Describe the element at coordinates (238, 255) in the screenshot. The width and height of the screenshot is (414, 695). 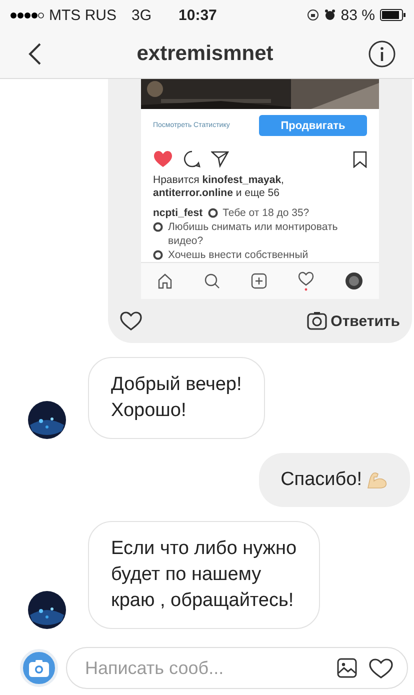
I see `caption-text: Хочешь внести собственный` at that location.